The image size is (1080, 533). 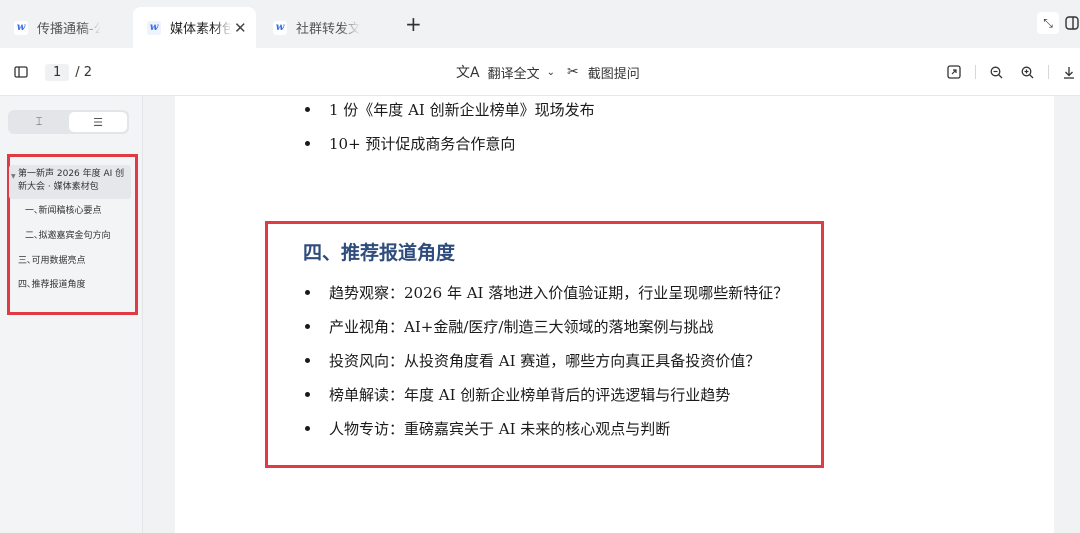 What do you see at coordinates (98, 122) in the screenshot?
I see `outline-view-icon: ☰` at bounding box center [98, 122].